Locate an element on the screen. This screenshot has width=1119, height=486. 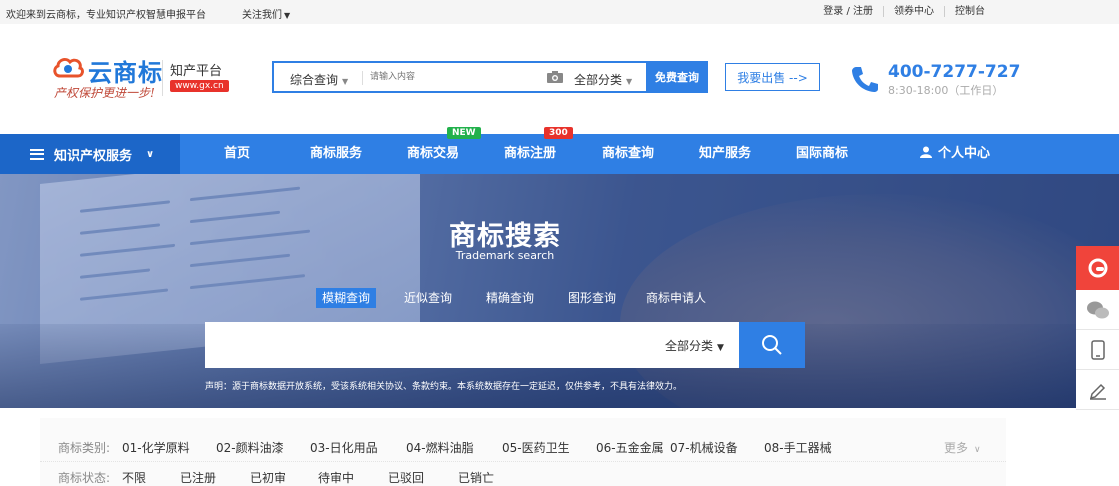
filter-row-status: 商标状态: 不限 已注册 已初审 待审中 已驳回 已销亡 is located at coordinates (523, 476).